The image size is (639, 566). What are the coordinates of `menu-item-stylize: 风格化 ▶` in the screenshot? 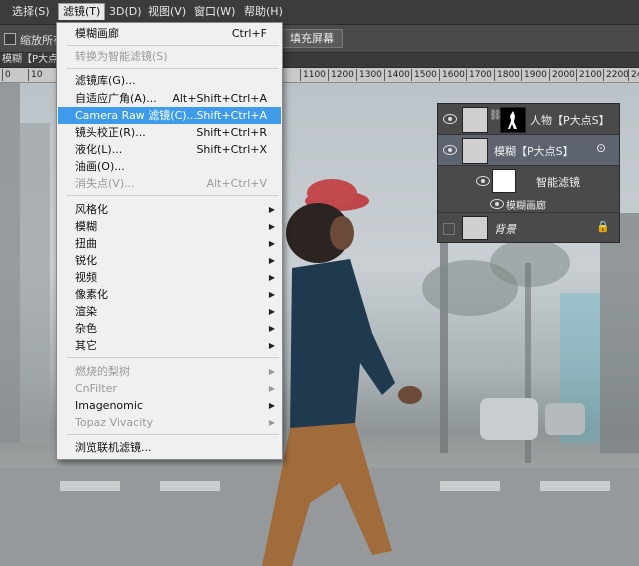 It's located at (169, 209).